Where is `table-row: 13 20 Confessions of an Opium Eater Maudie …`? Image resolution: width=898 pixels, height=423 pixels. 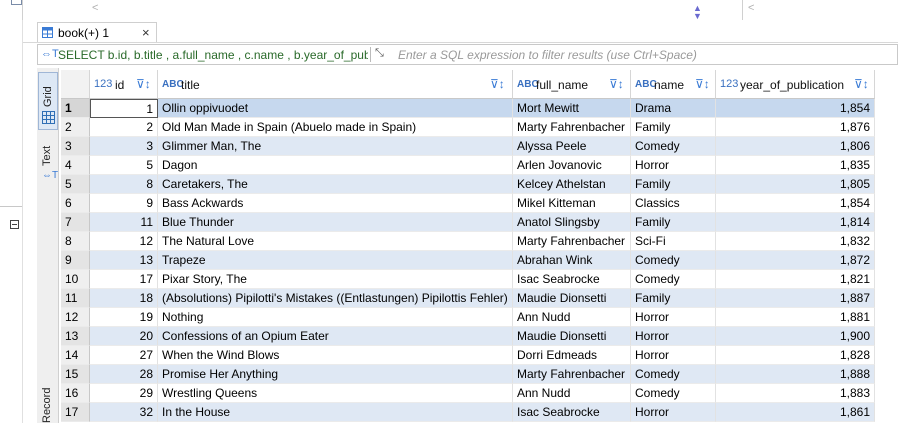
table-row: 13 20 Confessions of an Opium Eater Maudie … is located at coordinates (468, 336).